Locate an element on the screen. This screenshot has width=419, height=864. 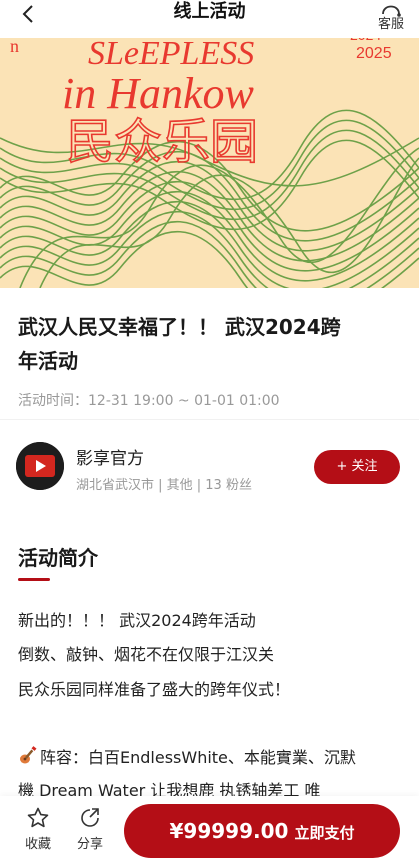
share-button: 分享 is located at coordinates (90, 829).